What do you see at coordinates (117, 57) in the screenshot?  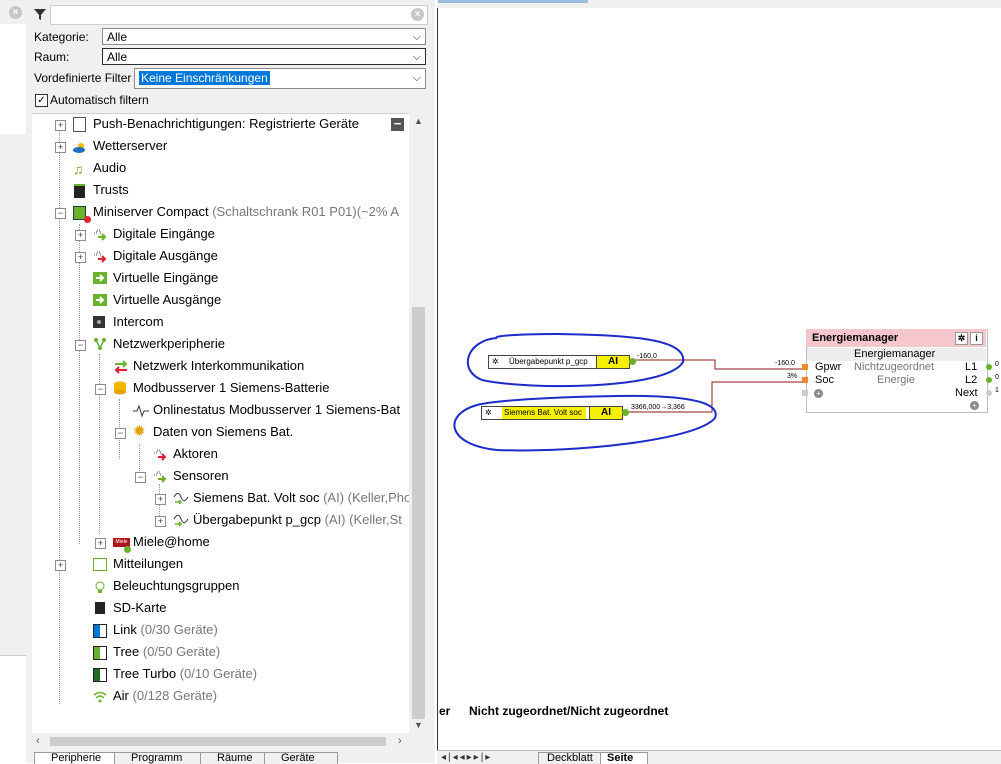 I see `raum-value: Alle` at bounding box center [117, 57].